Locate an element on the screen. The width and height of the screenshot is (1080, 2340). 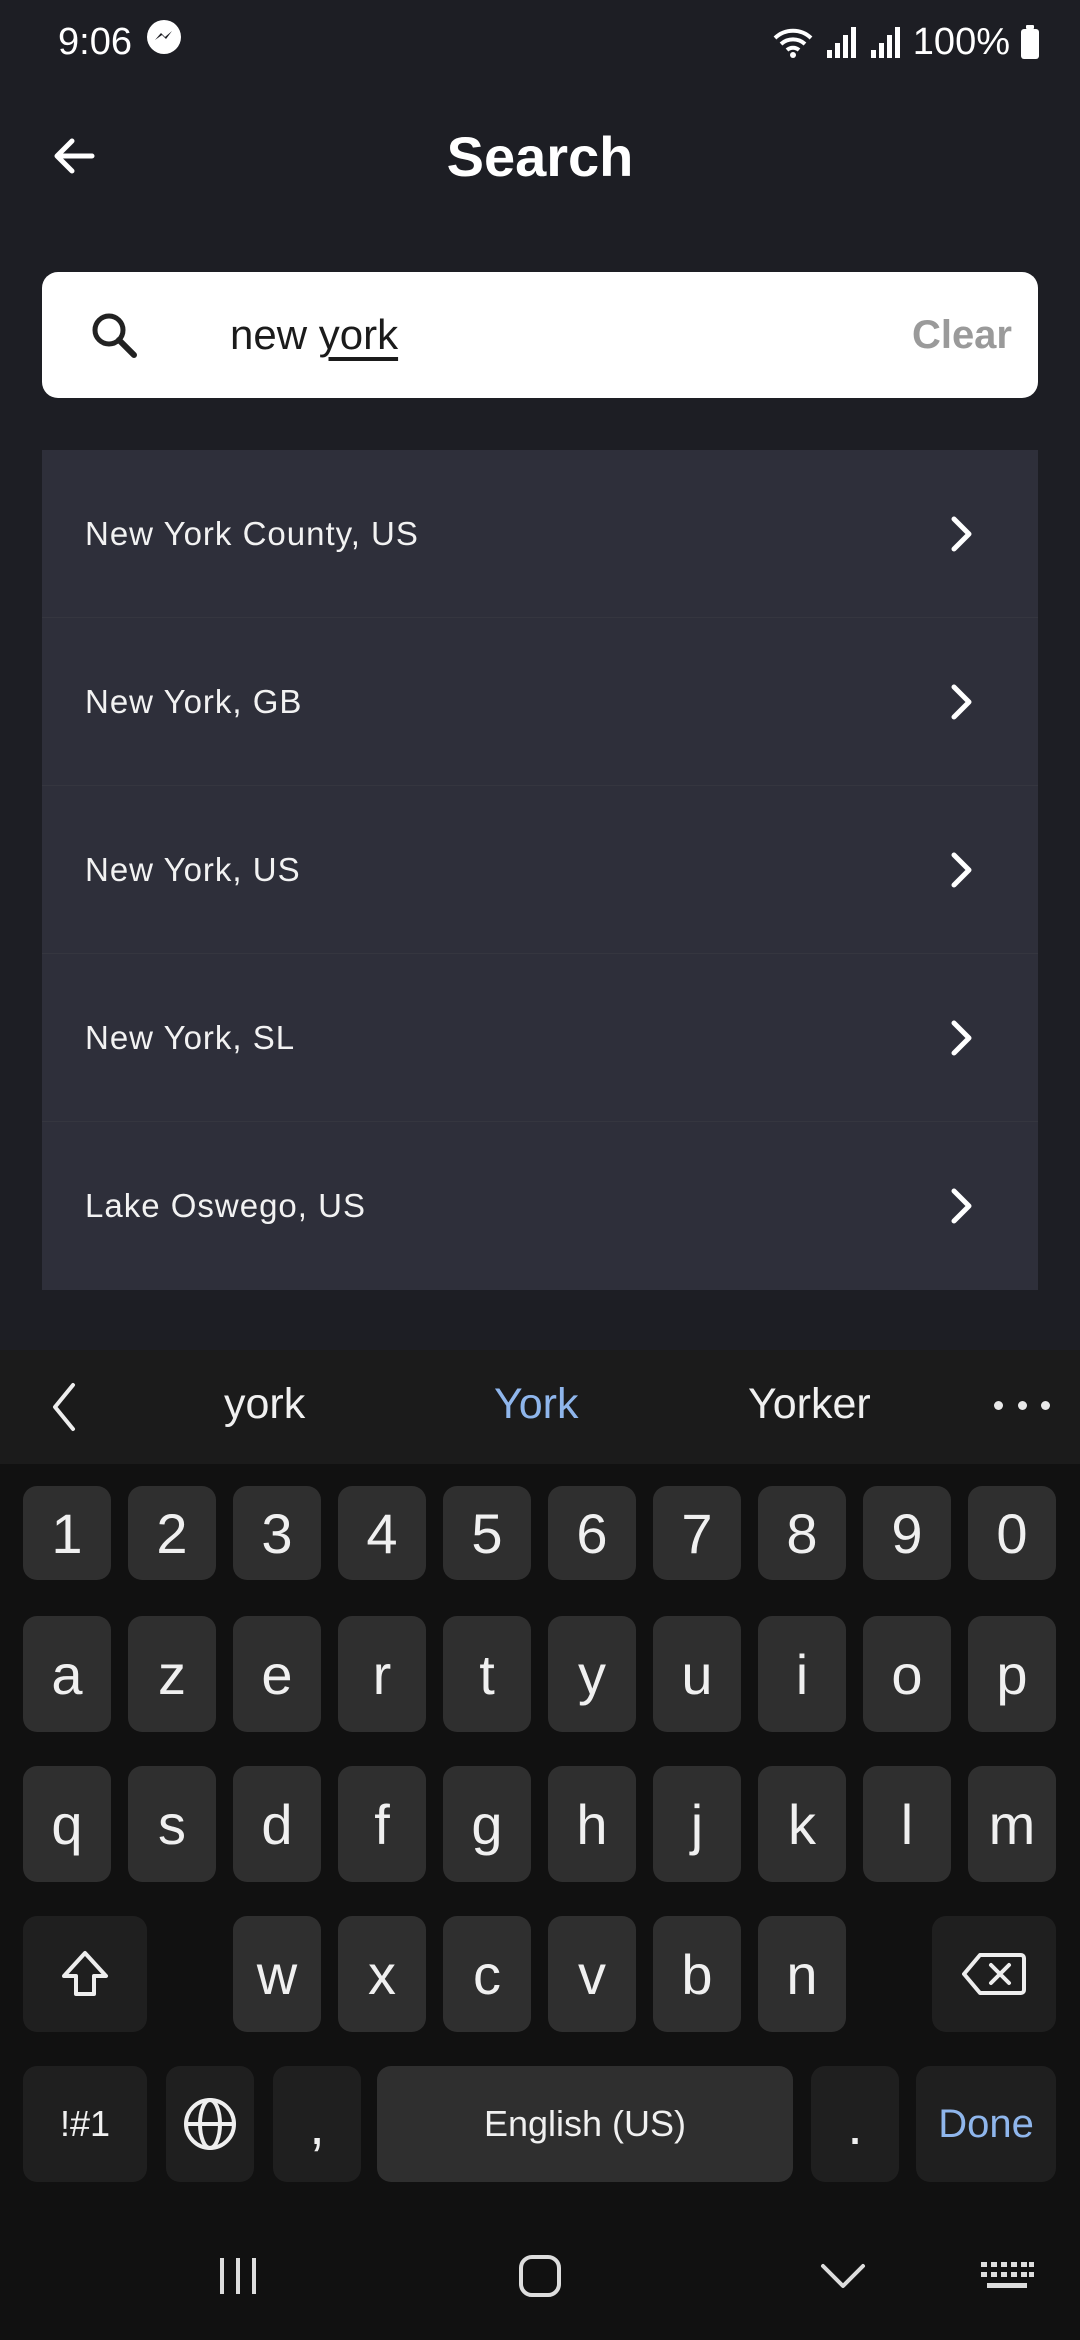
battery-text: 100% is located at coordinates (961, 41).